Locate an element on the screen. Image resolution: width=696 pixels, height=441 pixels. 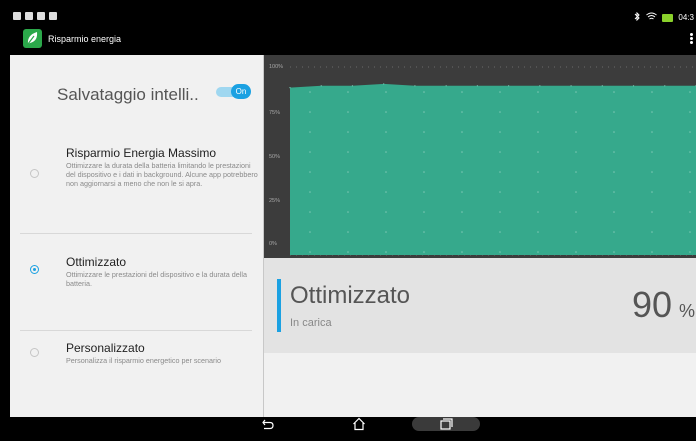
recent-apps-button is located at coordinates (446, 424).